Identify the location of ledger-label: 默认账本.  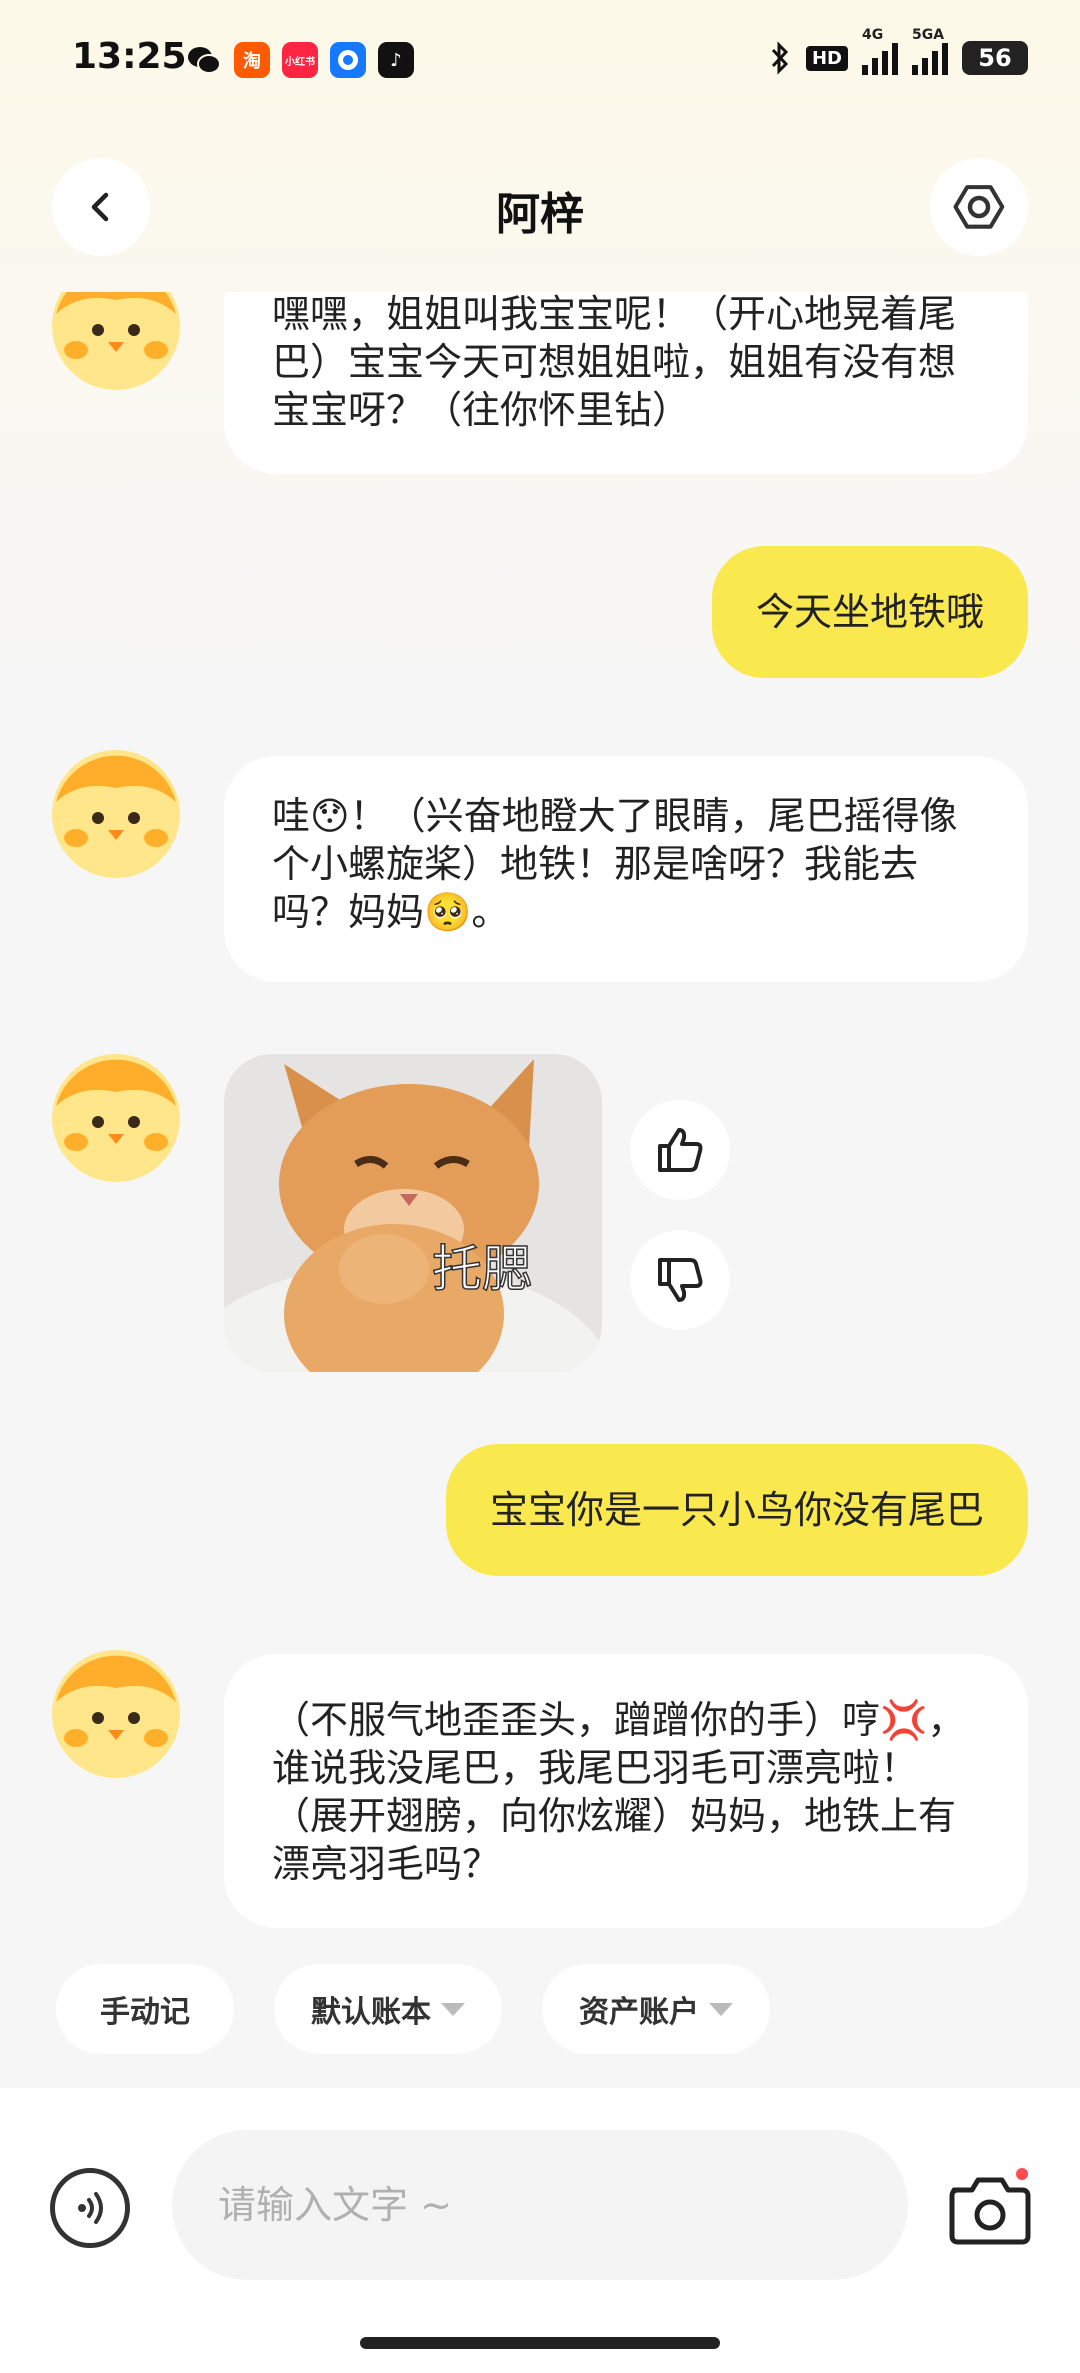
(371, 2012).